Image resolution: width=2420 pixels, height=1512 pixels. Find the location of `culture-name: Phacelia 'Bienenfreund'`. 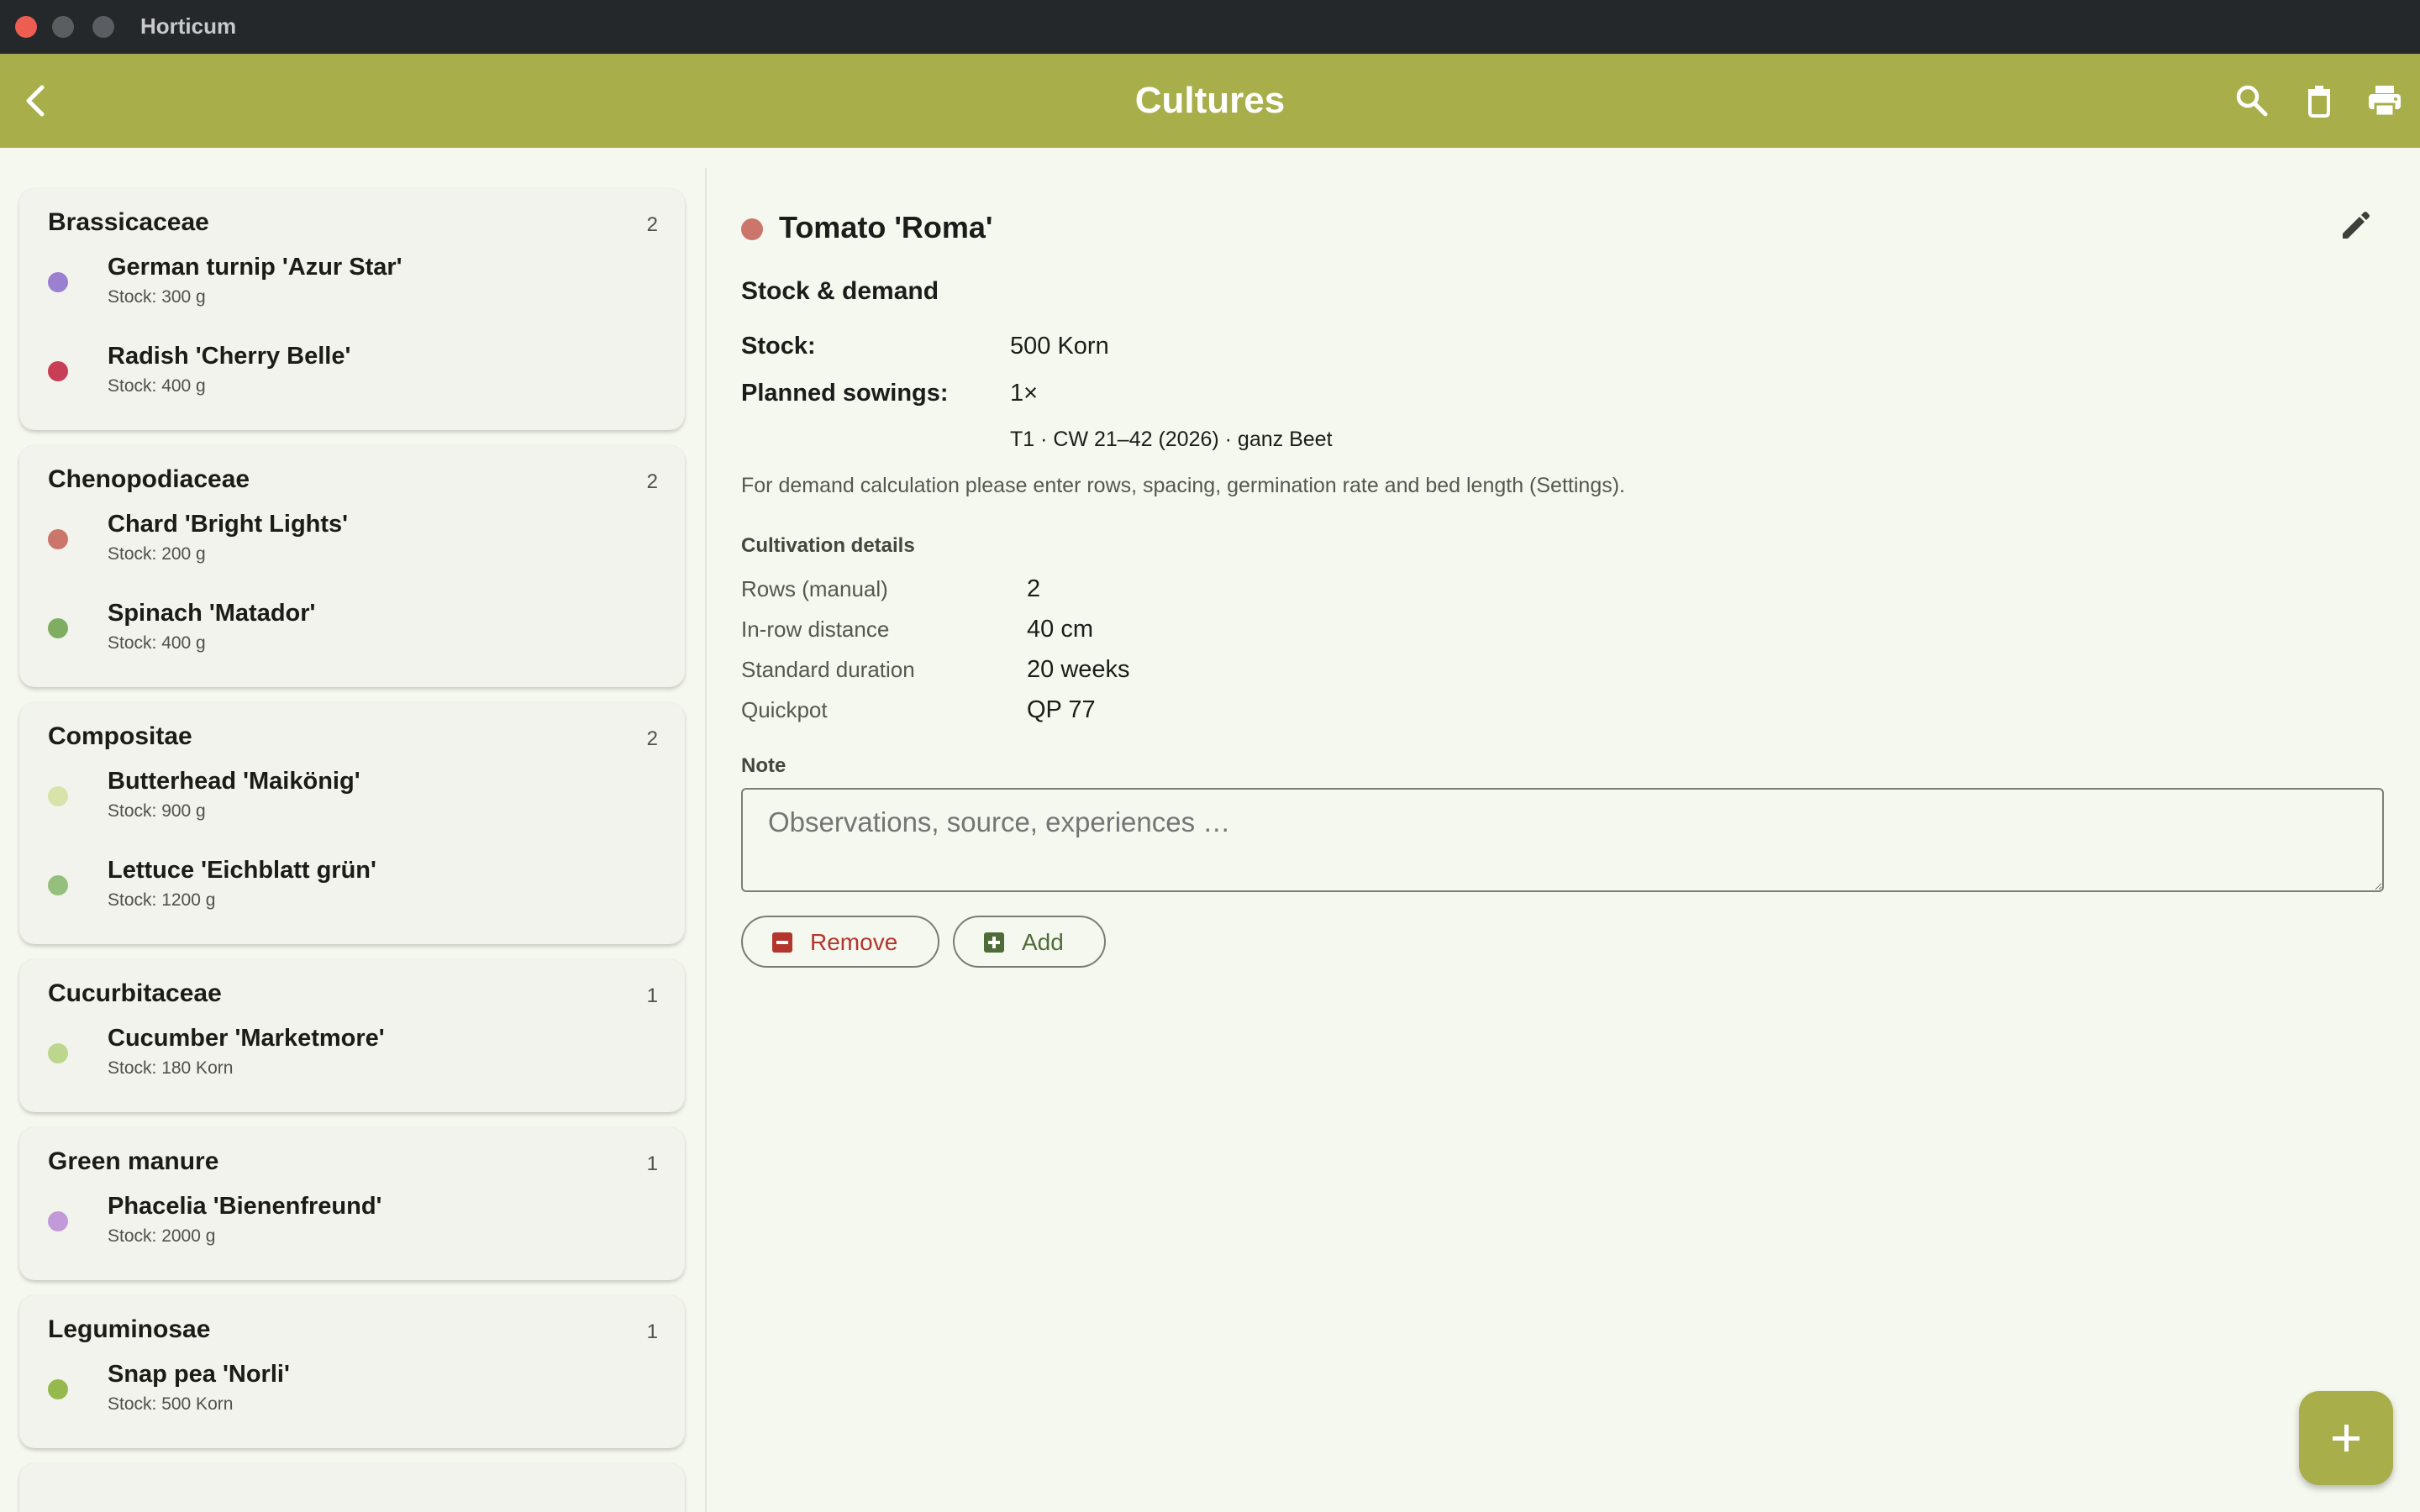

culture-name: Phacelia 'Bienenfreund' is located at coordinates (245, 1206).